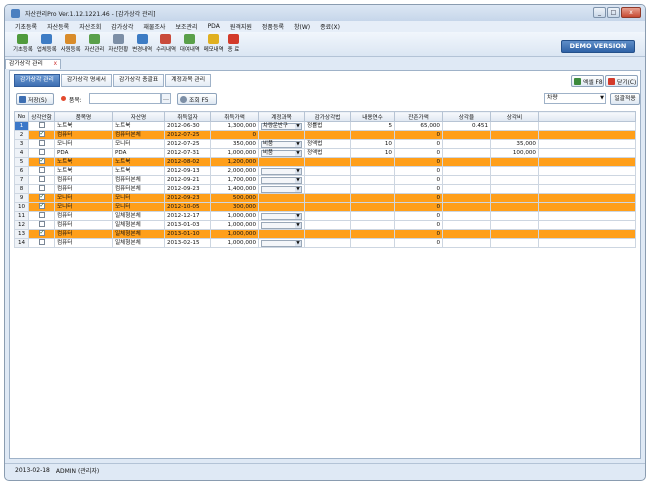 The width and height of the screenshot is (650, 485). I want to click on acquire-date-cell: 2012-07-31, so click(187, 153).